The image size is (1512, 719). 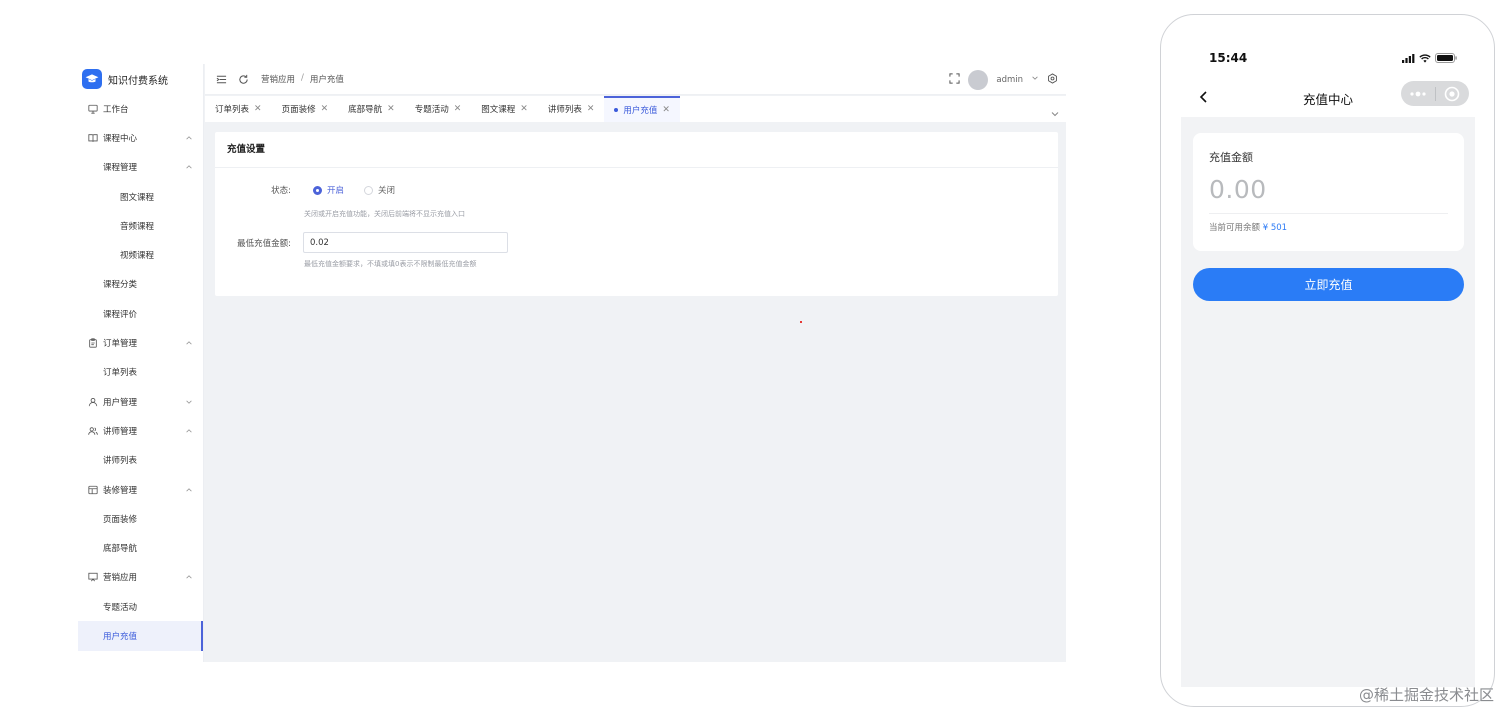 What do you see at coordinates (1418, 94) in the screenshot?
I see `more-dots-icon` at bounding box center [1418, 94].